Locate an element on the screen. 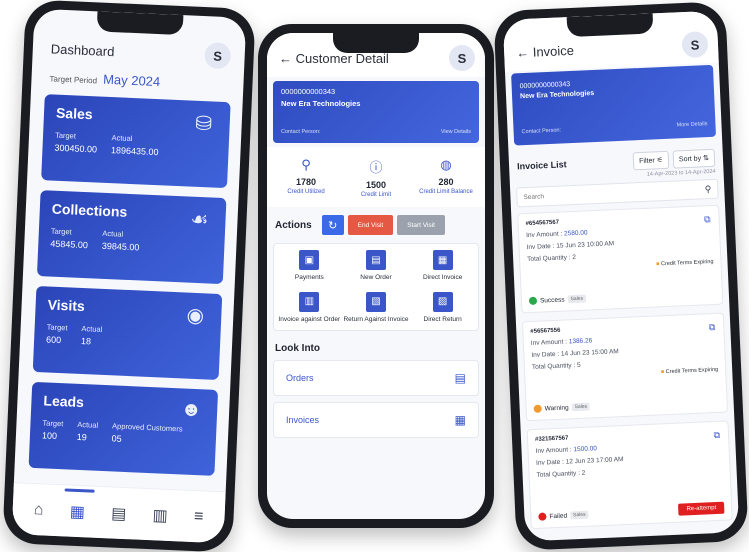 Image resolution: width=749 pixels, height=552 pixels. view-details-link: View Details is located at coordinates (456, 132).